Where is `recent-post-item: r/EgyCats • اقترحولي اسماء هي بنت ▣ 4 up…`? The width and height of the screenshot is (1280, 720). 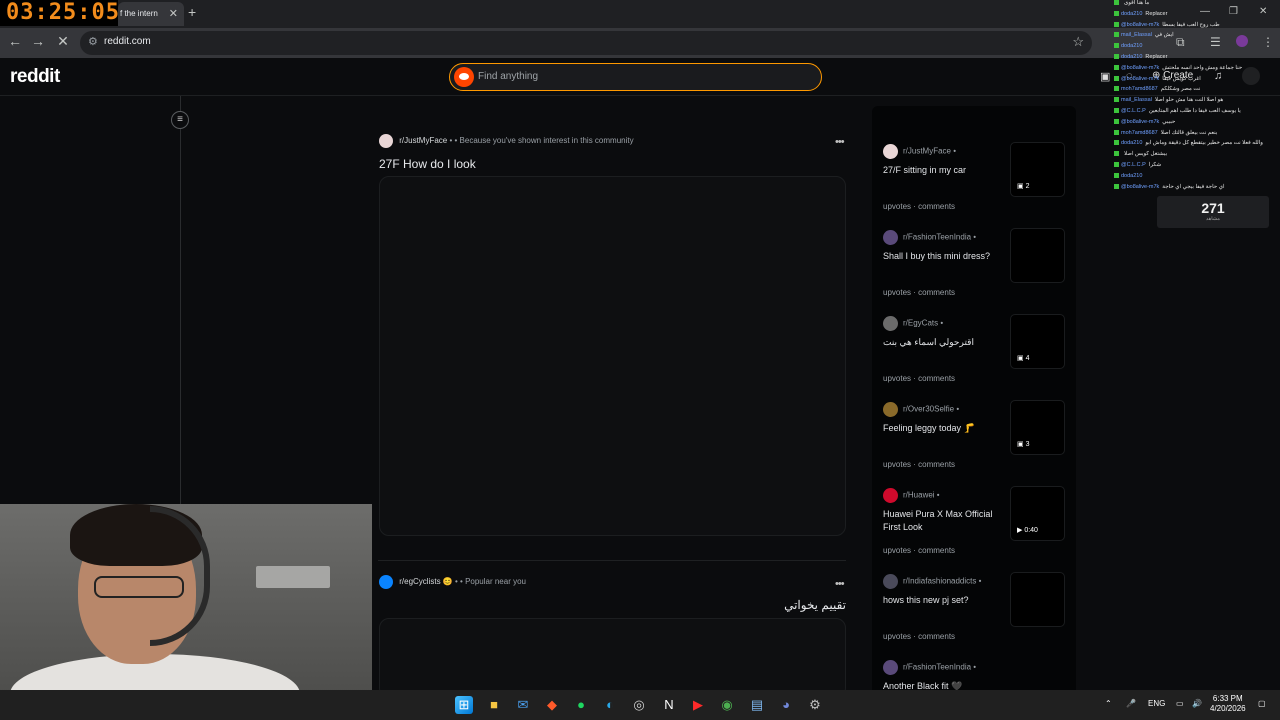
recent-post-item: r/EgyCats • اقترحولي اسماء هي بنت ▣ 4 up… is located at coordinates (974, 330).